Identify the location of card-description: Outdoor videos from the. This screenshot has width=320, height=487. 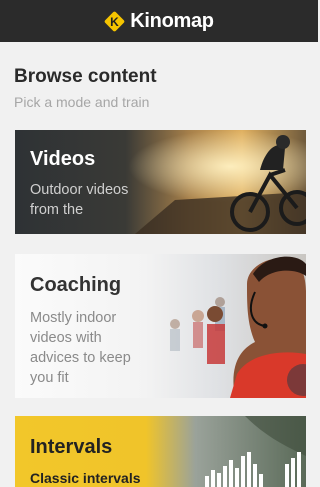
(79, 200).